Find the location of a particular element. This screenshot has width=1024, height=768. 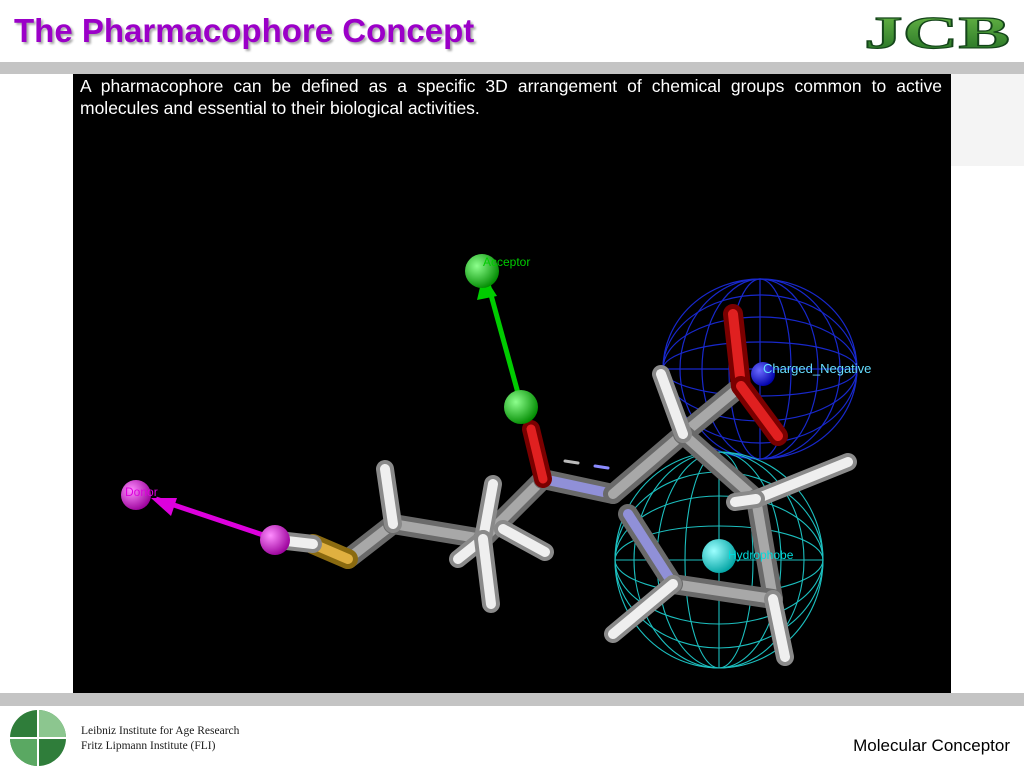

hydrophobe-label: Hydrophobe is located at coordinates (761, 555).